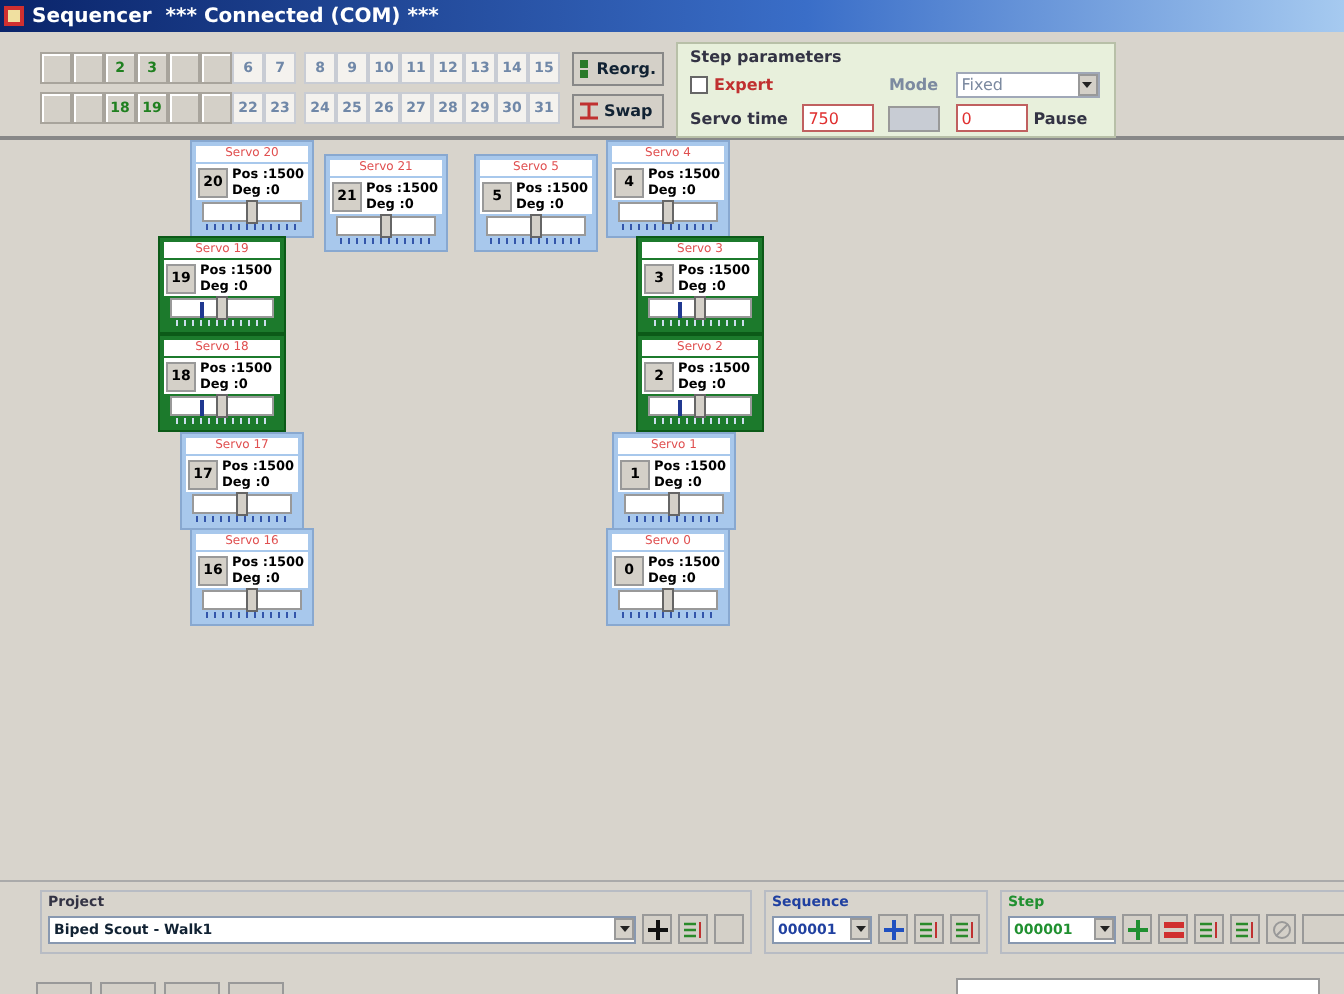  What do you see at coordinates (618, 69) in the screenshot?
I see `reorg-button: Reorg.` at bounding box center [618, 69].